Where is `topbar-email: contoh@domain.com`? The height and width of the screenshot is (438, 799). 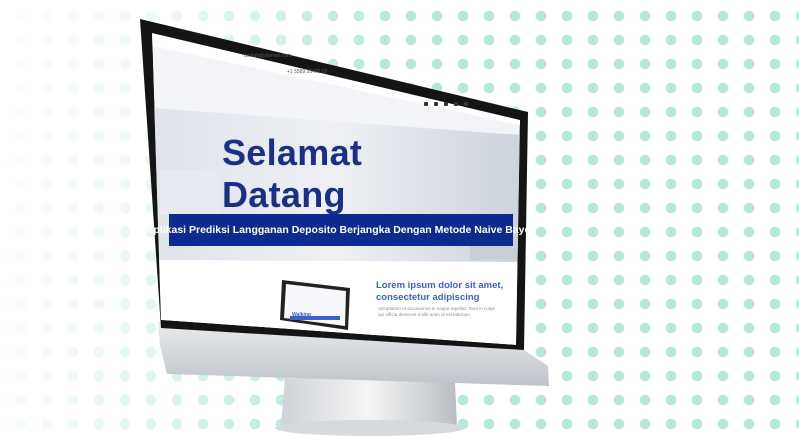
topbar-email: contoh@domain.com is located at coordinates (268, 56).